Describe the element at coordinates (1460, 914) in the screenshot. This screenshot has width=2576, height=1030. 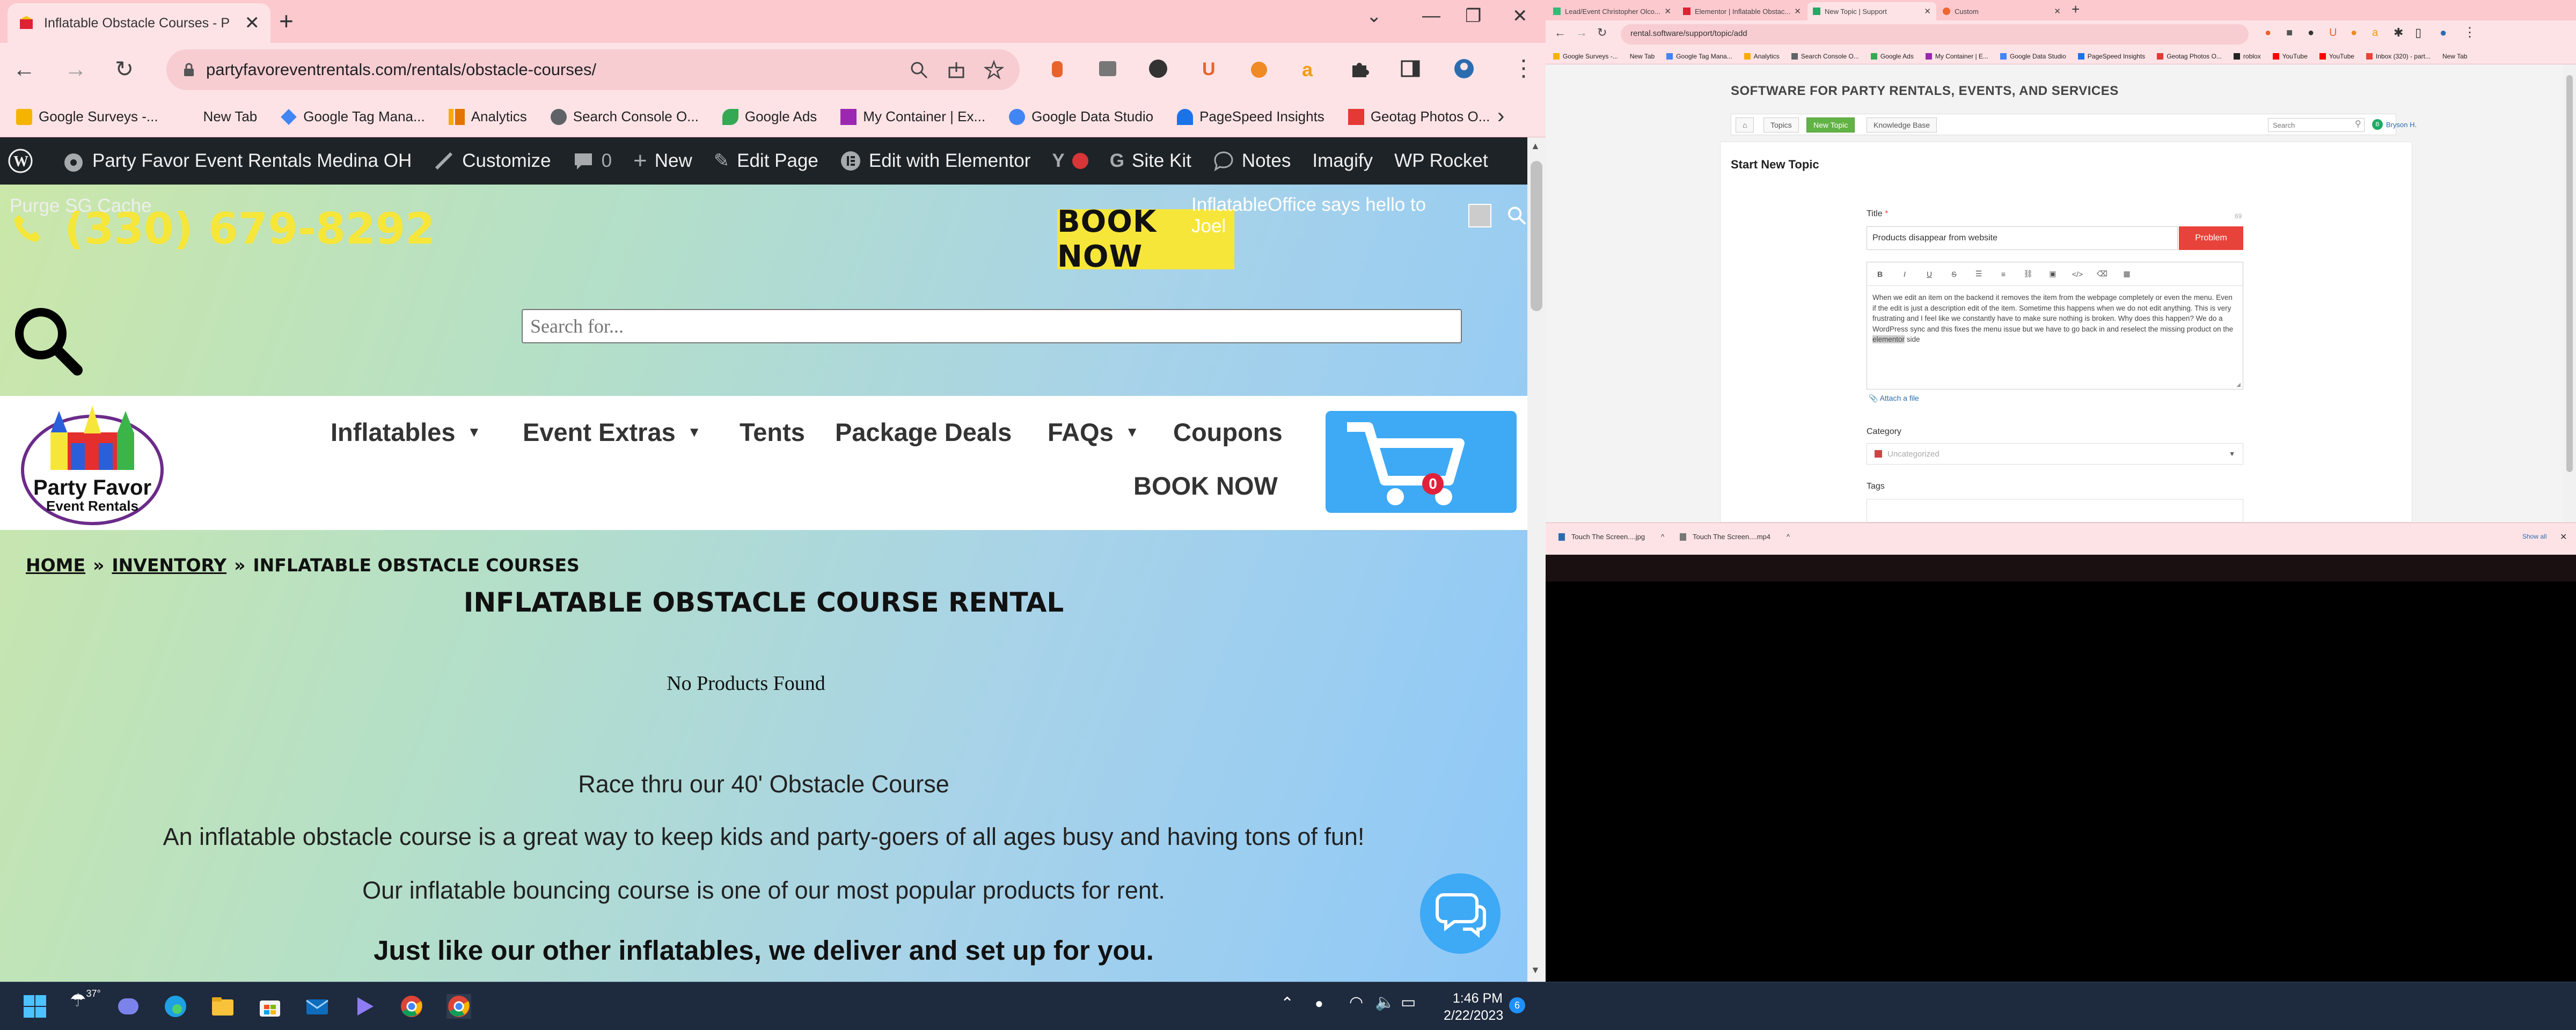
I see `chat-button` at that location.